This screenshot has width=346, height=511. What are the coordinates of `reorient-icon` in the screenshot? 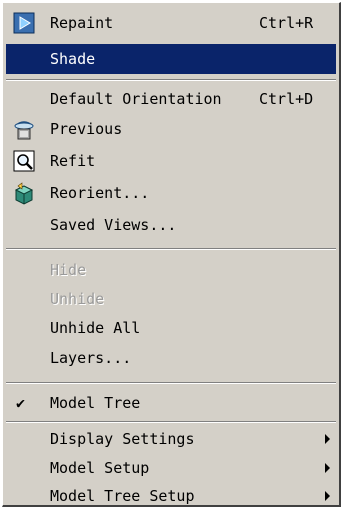 It's located at (24, 193).